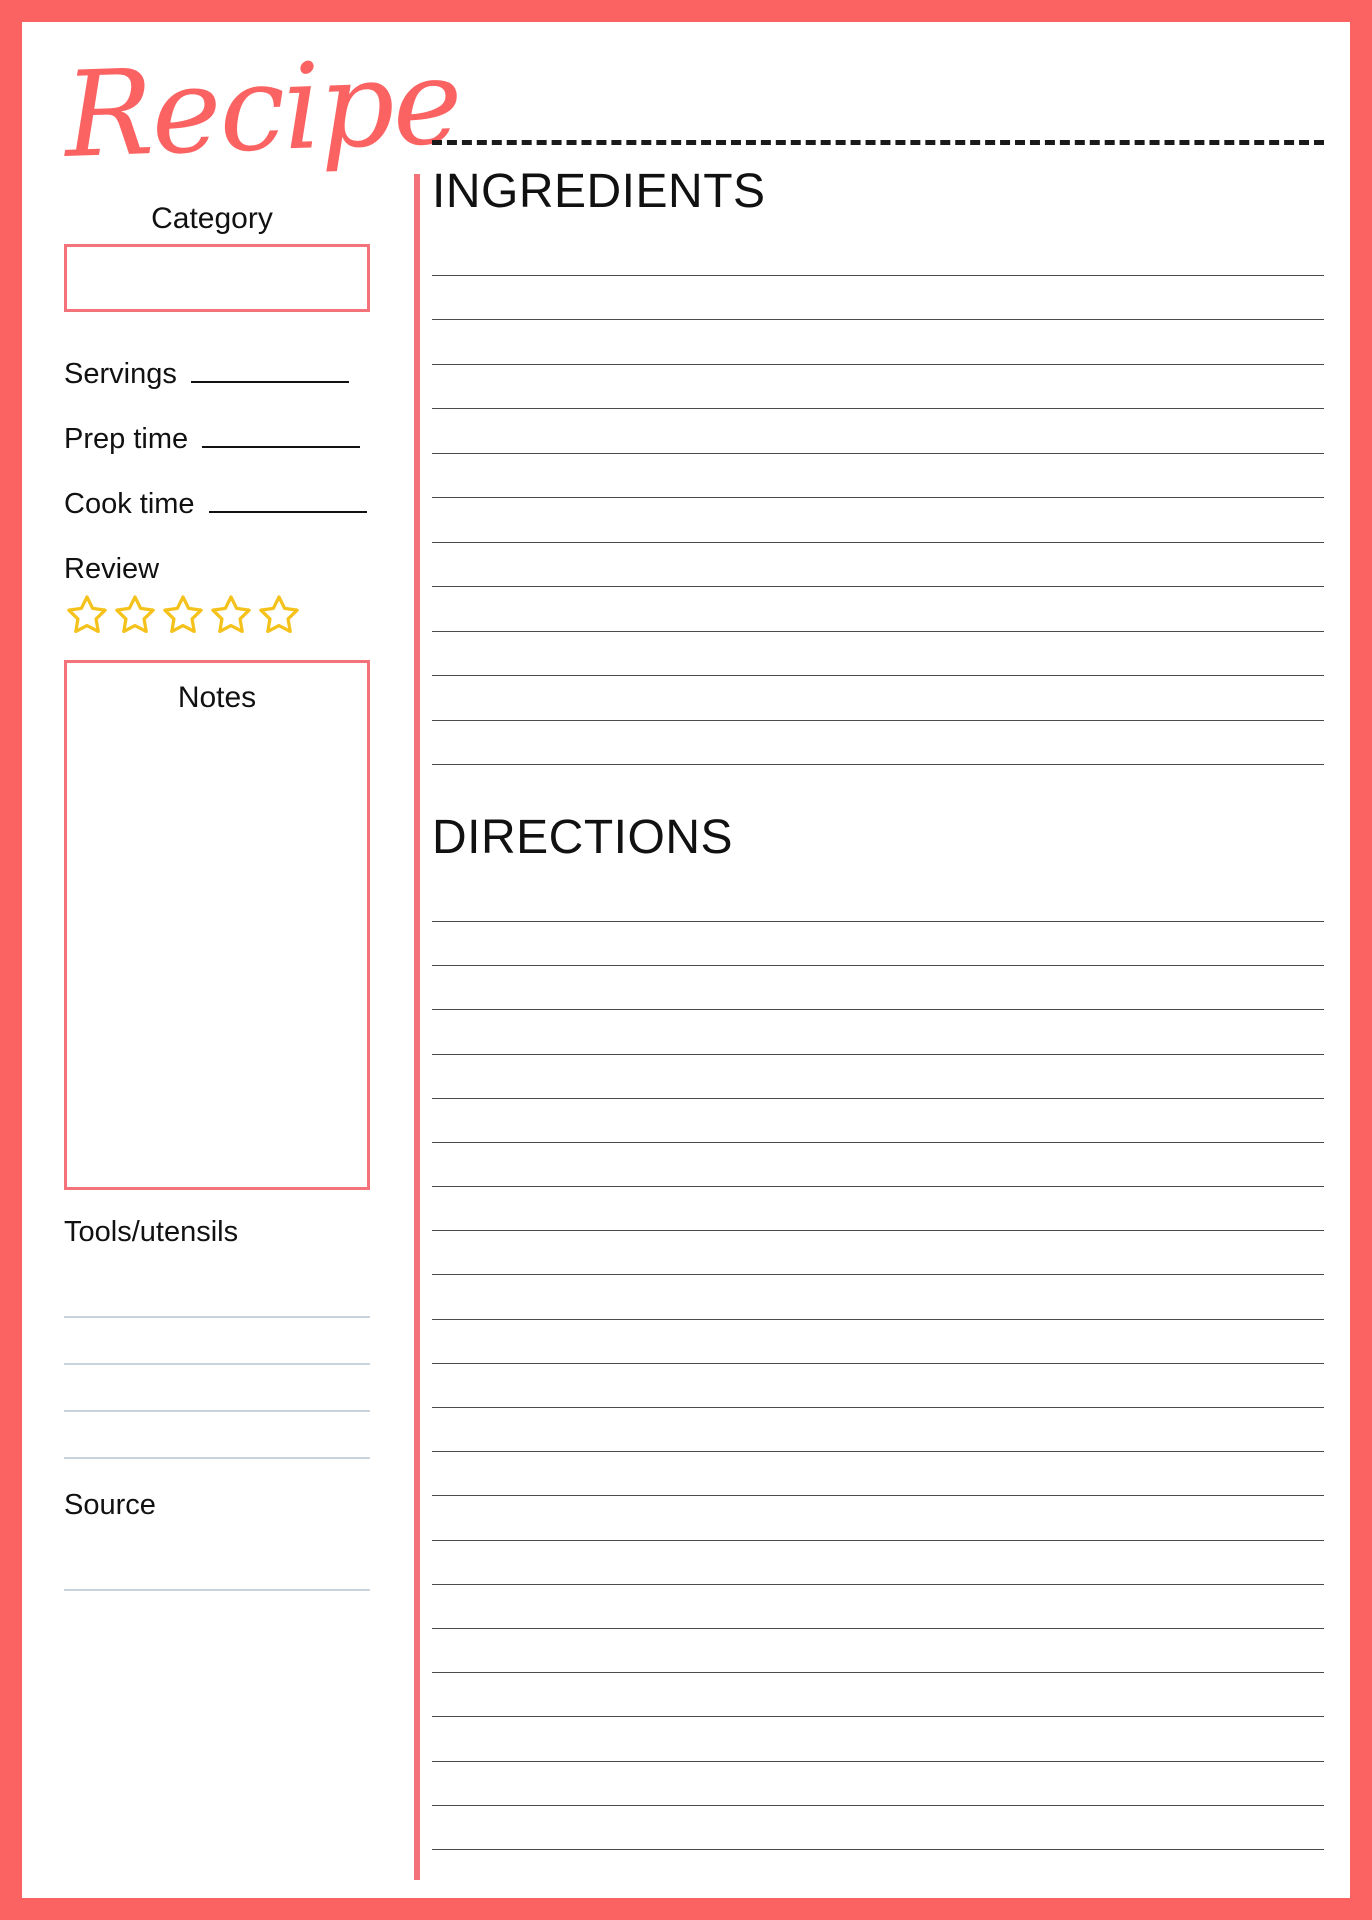 This screenshot has height=1920, width=1372. I want to click on servings-row: Servings, so click(217, 374).